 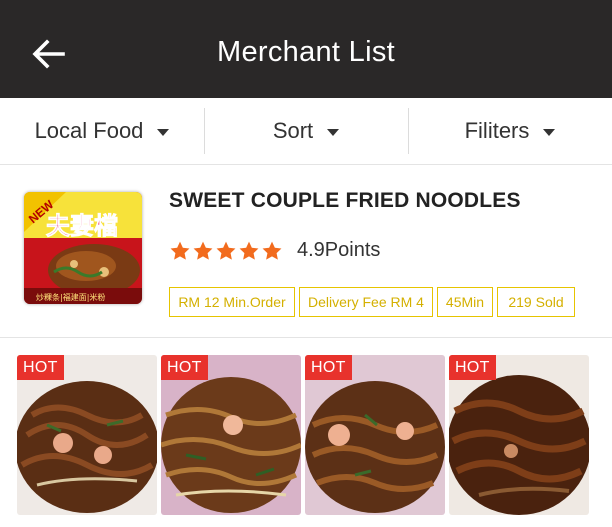 I want to click on filter-label: Sort, so click(x=293, y=130).